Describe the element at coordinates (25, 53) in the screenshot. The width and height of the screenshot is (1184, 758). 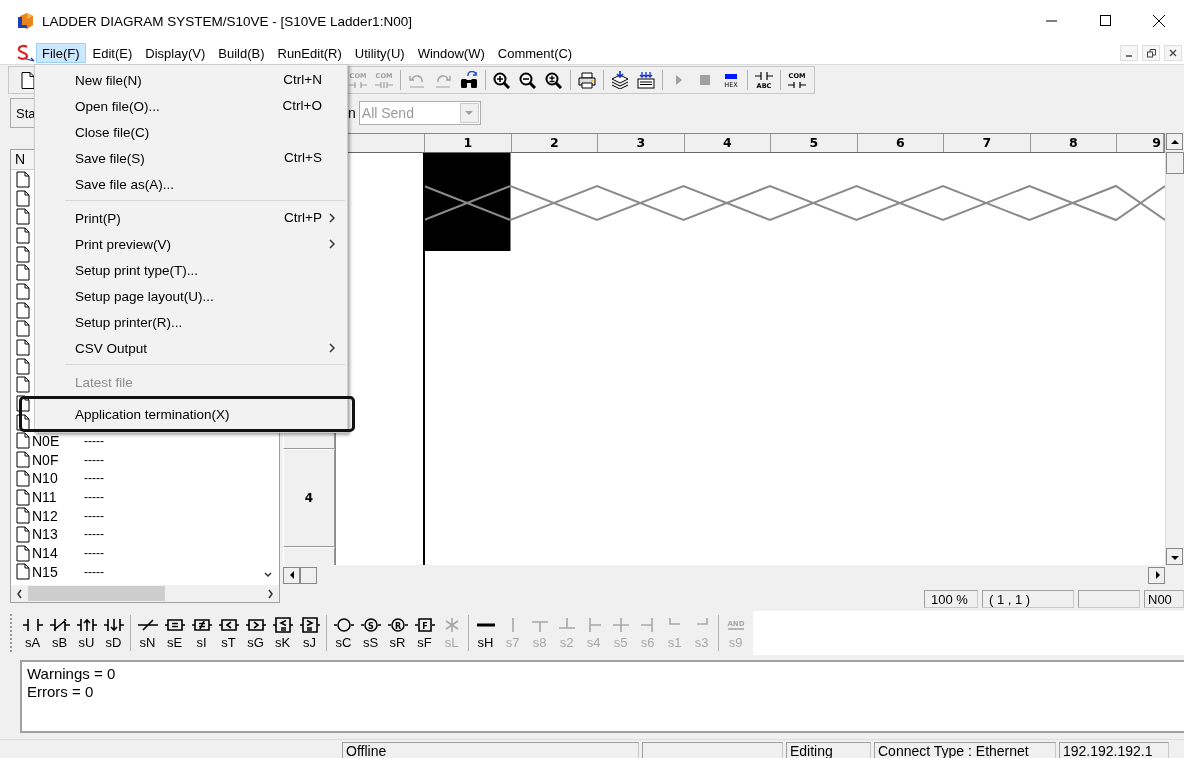
I see `control-menu-icon` at that location.